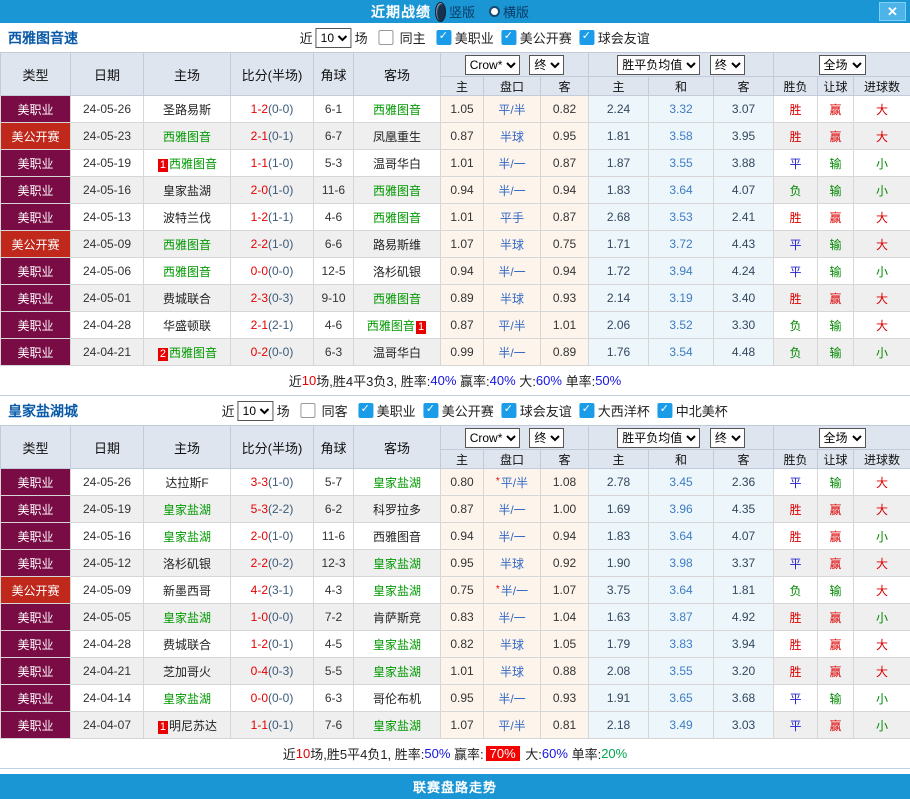  I want to click on section-head-home-team: 西雅图音速 近10场 同主 美职业 美公开赛 球会友谊, so click(455, 37).